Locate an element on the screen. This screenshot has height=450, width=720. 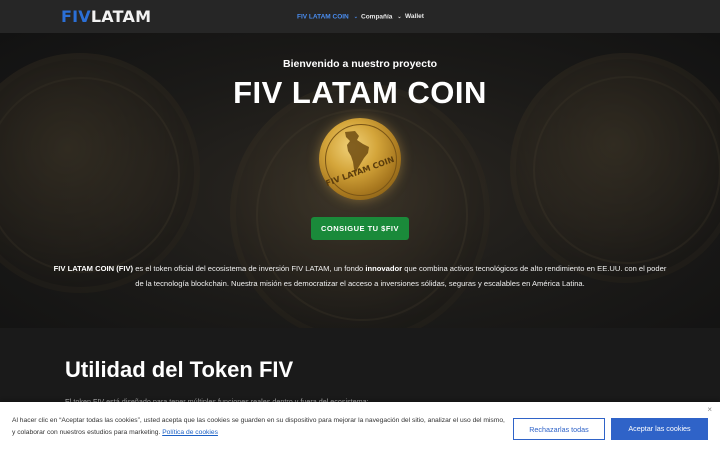
hero-title: FIV LATAM COIN is located at coordinates (360, 92).